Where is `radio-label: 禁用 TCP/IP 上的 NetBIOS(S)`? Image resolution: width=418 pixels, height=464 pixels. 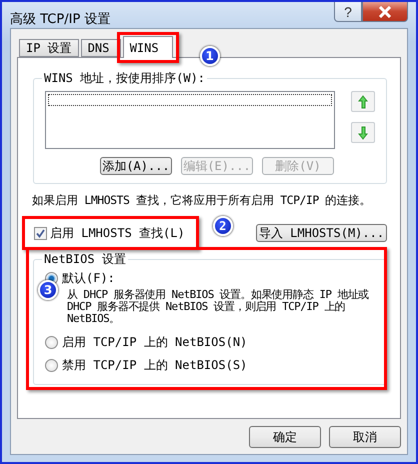 radio-label: 禁用 TCP/IP 上的 NetBIOS(S) is located at coordinates (155, 365).